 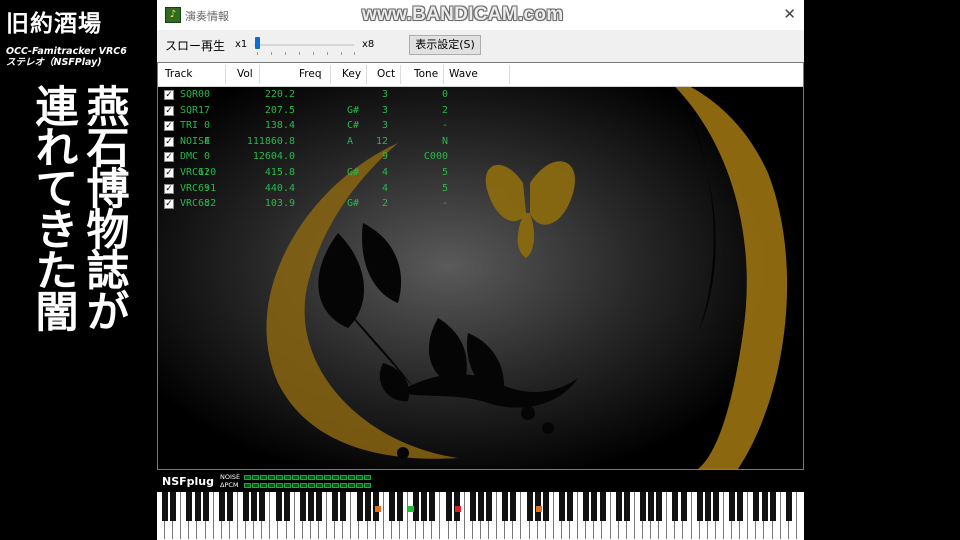 I want to click on track-cell-track: SQR1, so click(x=192, y=110).